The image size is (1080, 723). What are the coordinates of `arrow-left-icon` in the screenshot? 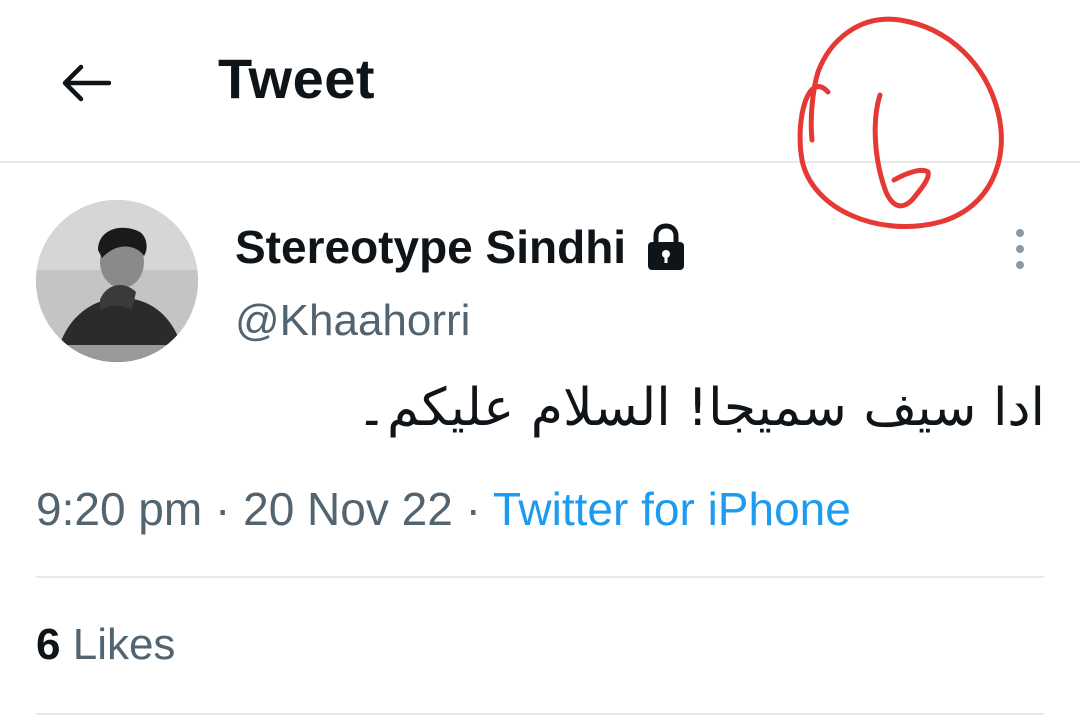 It's located at (86, 83).